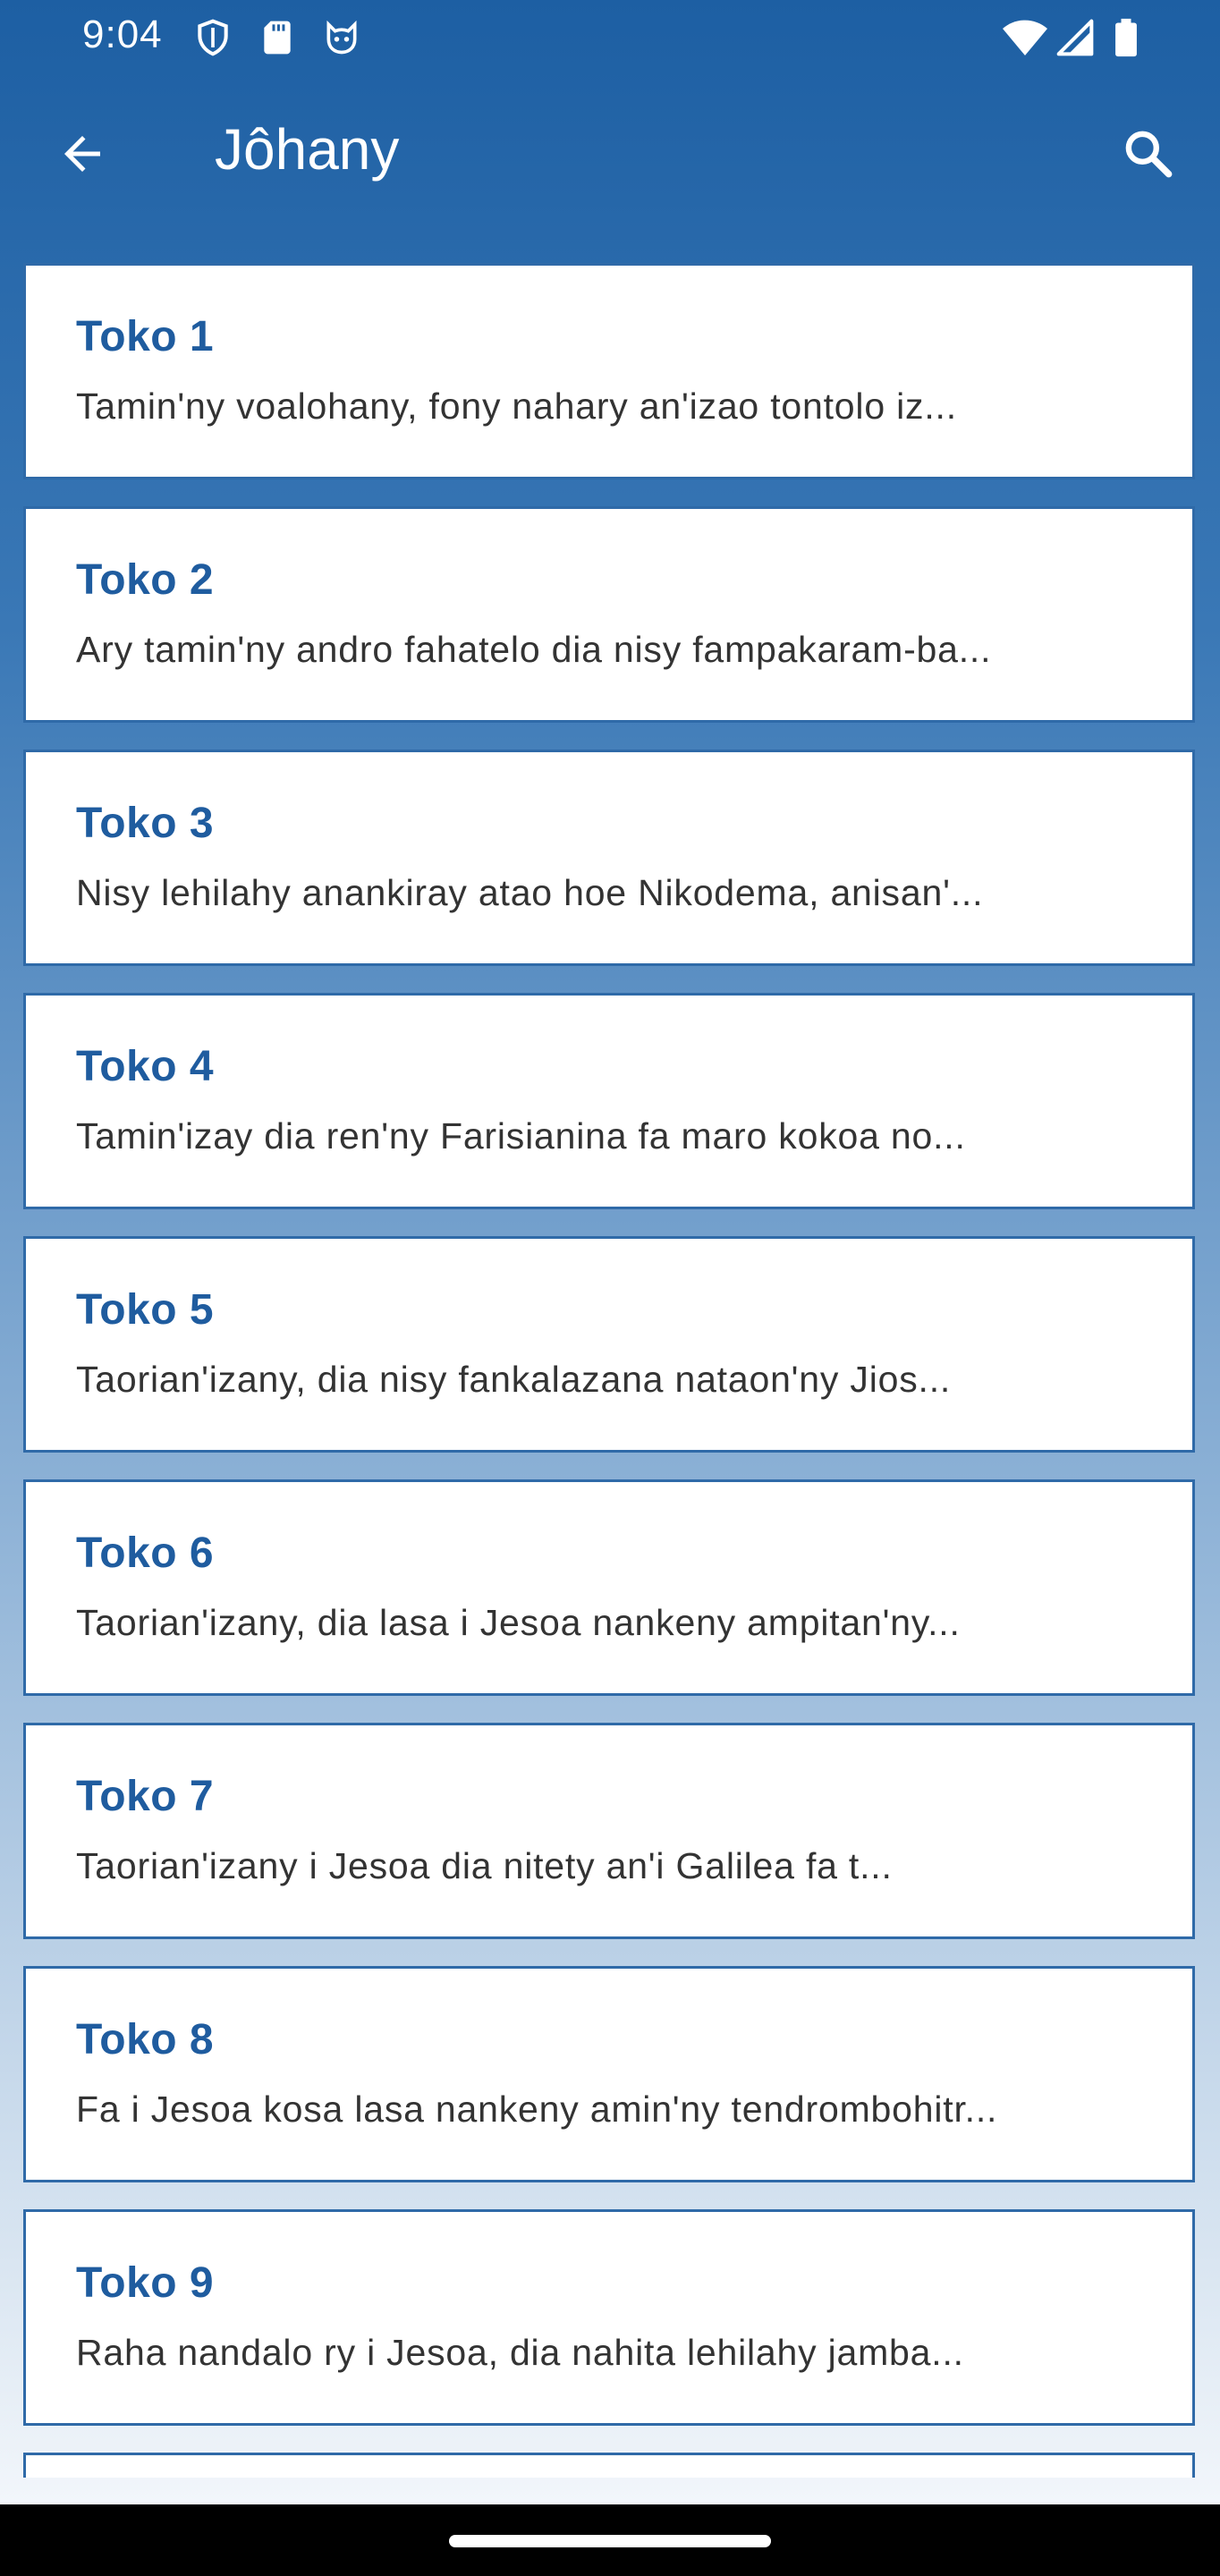 This screenshot has width=1220, height=2576. I want to click on chapter-title: Toko 6, so click(145, 1553).